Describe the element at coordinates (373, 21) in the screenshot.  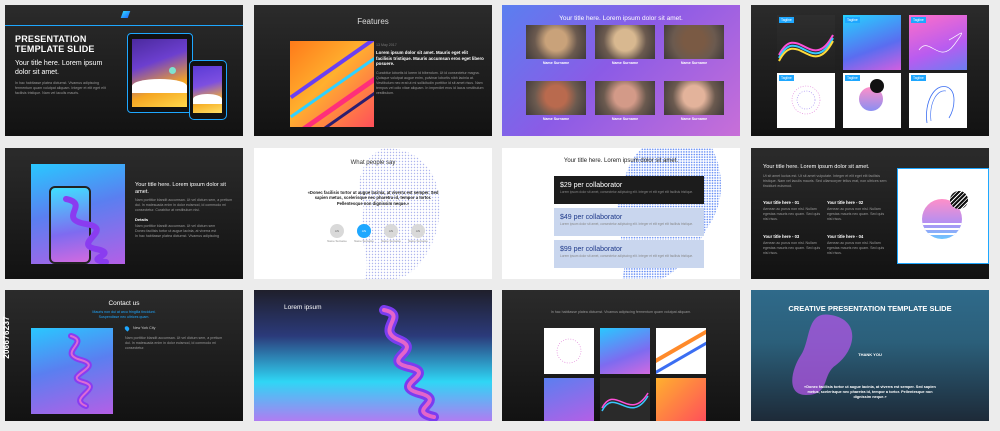
I see `slide-title: Features` at that location.